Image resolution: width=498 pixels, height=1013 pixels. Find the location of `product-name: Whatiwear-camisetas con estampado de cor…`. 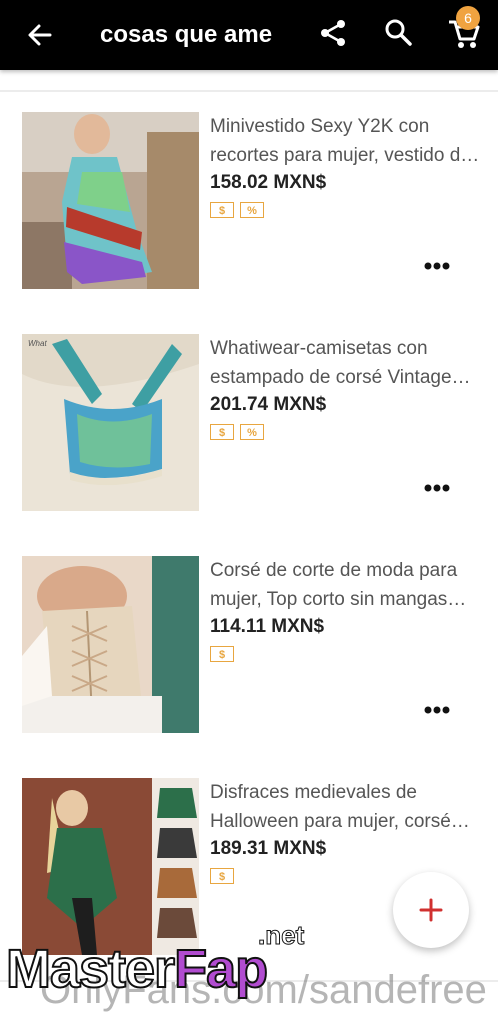

product-name: Whatiwear-camisetas con estampado de cor… is located at coordinates (346, 363).